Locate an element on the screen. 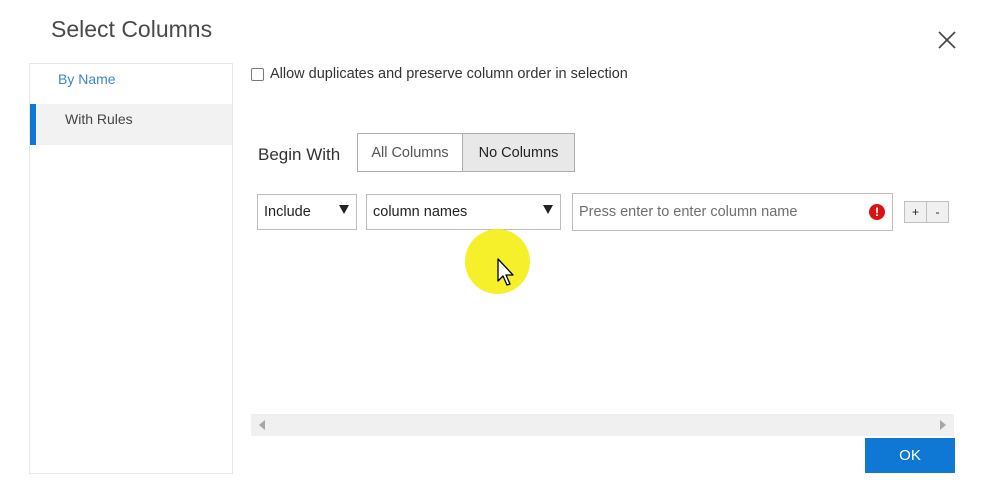 The width and height of the screenshot is (1000, 490). sidebar-item-label: With Rules is located at coordinates (99, 119).